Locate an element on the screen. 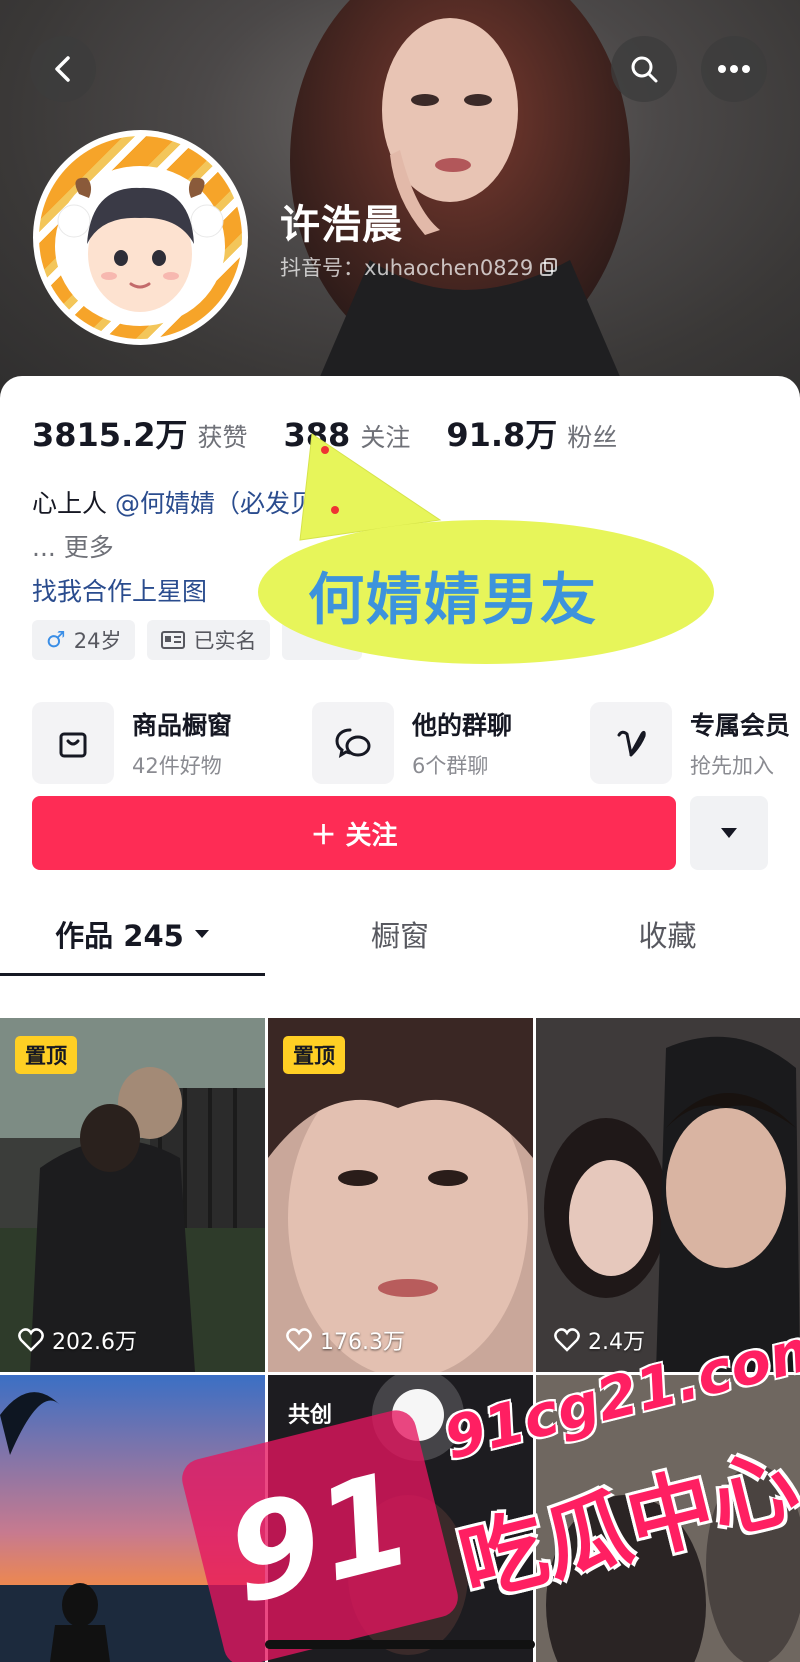 This screenshot has height=1662, width=800. stat-value: 91.8万 is located at coordinates (502, 435).